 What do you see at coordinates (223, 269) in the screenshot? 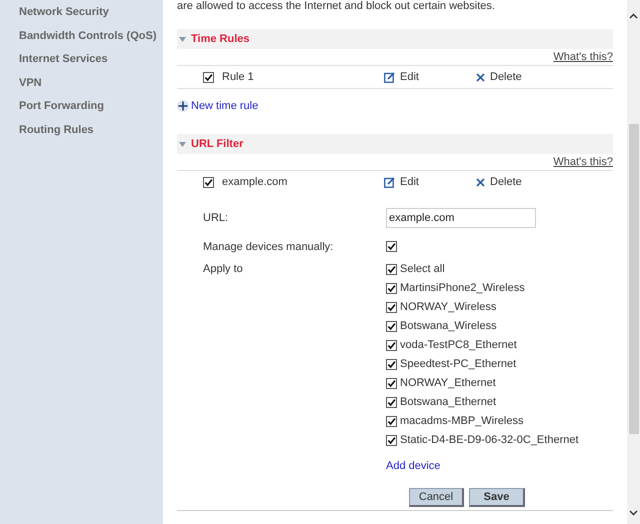
I see `field-label: Apply to` at bounding box center [223, 269].